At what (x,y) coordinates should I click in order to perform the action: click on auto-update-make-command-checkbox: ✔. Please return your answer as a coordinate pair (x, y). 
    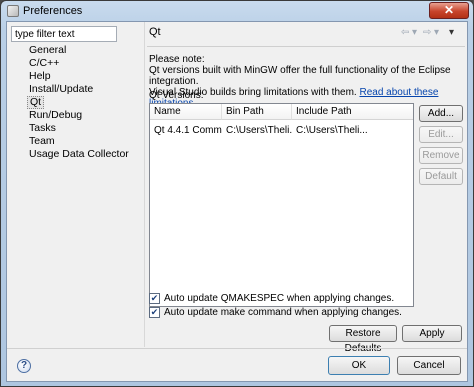
    Looking at the image, I should click on (154, 312).